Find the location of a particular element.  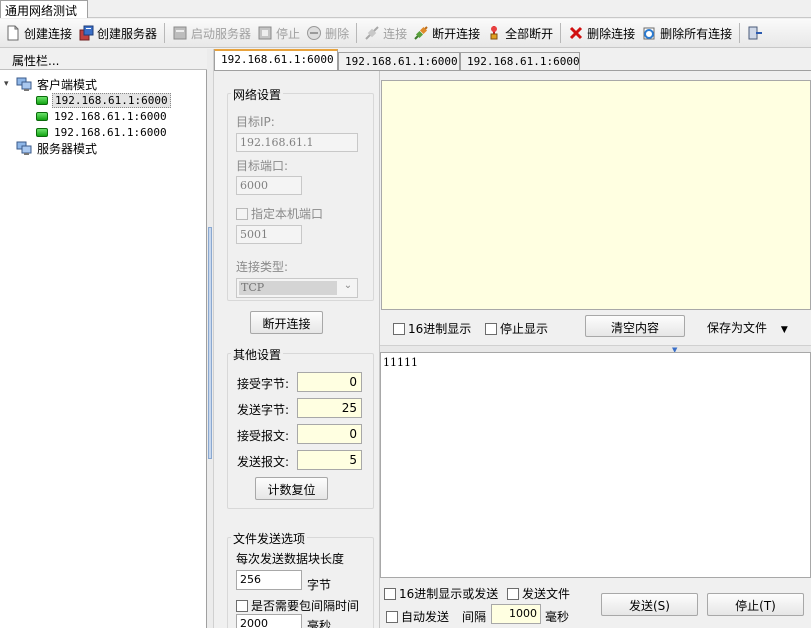

chunk-unit-label: 字节 is located at coordinates (319, 585).